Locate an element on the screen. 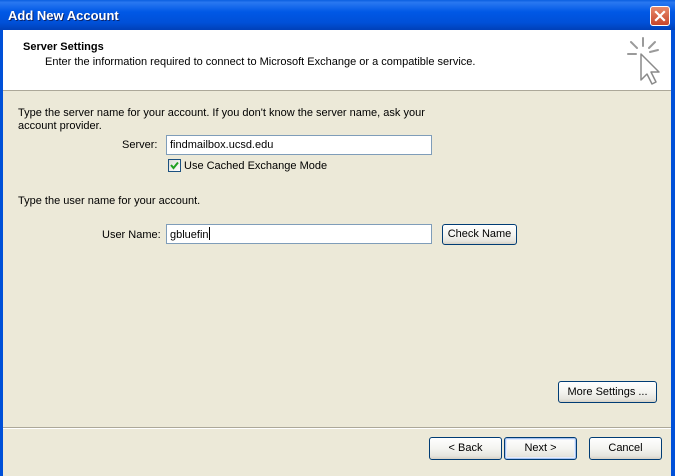 This screenshot has height=476, width=675. page-title: Server Settings is located at coordinates (63, 47).